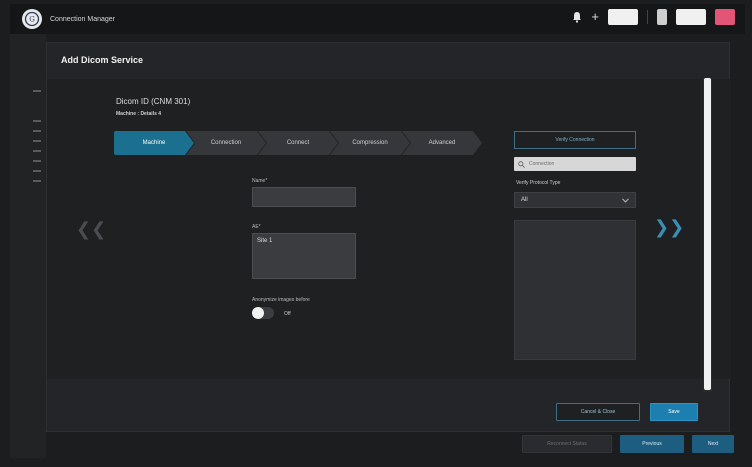  Describe the element at coordinates (713, 444) in the screenshot. I see `next-button: Next` at that location.